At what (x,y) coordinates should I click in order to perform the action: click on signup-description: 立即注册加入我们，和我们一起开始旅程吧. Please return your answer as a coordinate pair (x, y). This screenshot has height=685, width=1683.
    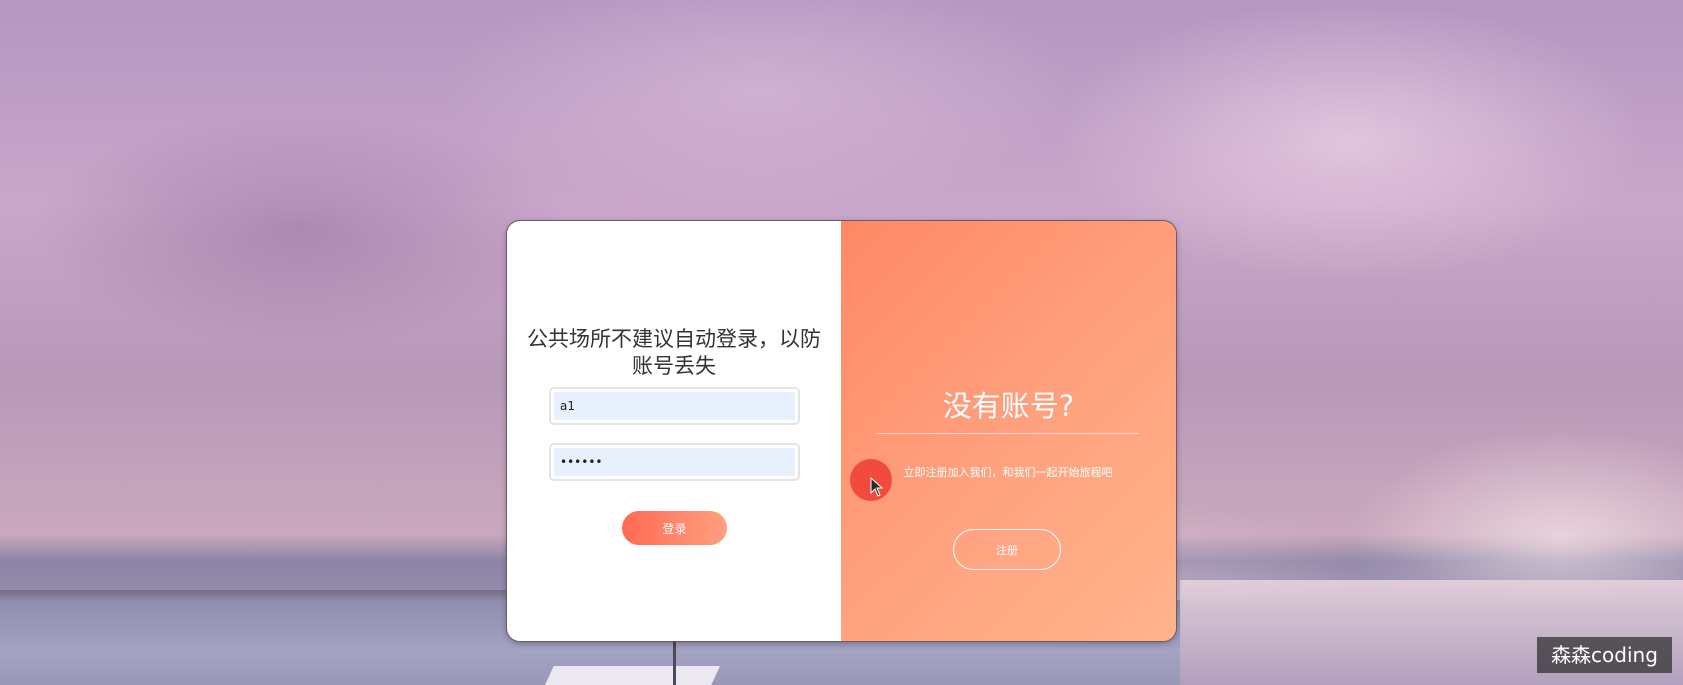
    Looking at the image, I should click on (1008, 472).